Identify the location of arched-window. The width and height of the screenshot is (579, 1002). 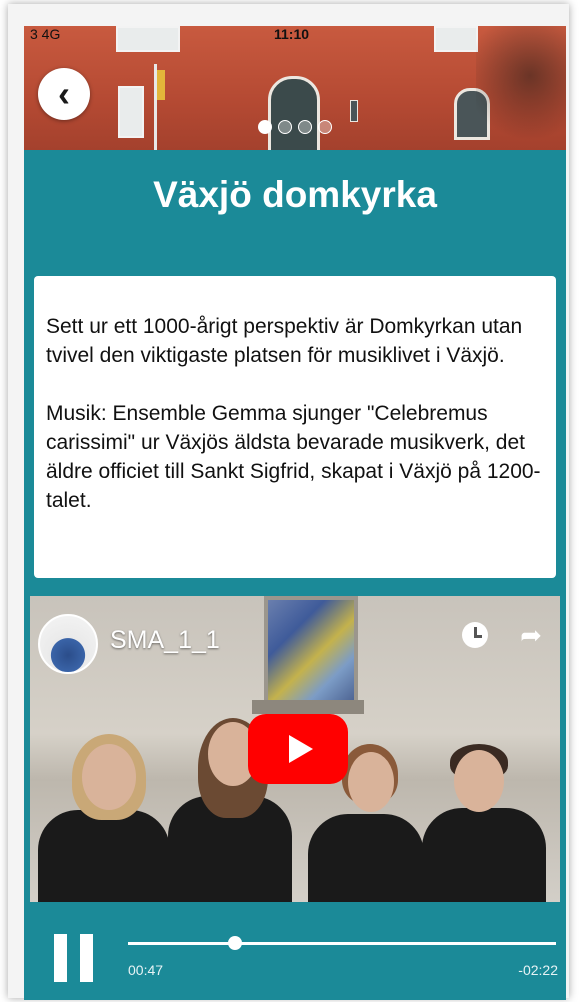
(294, 113).